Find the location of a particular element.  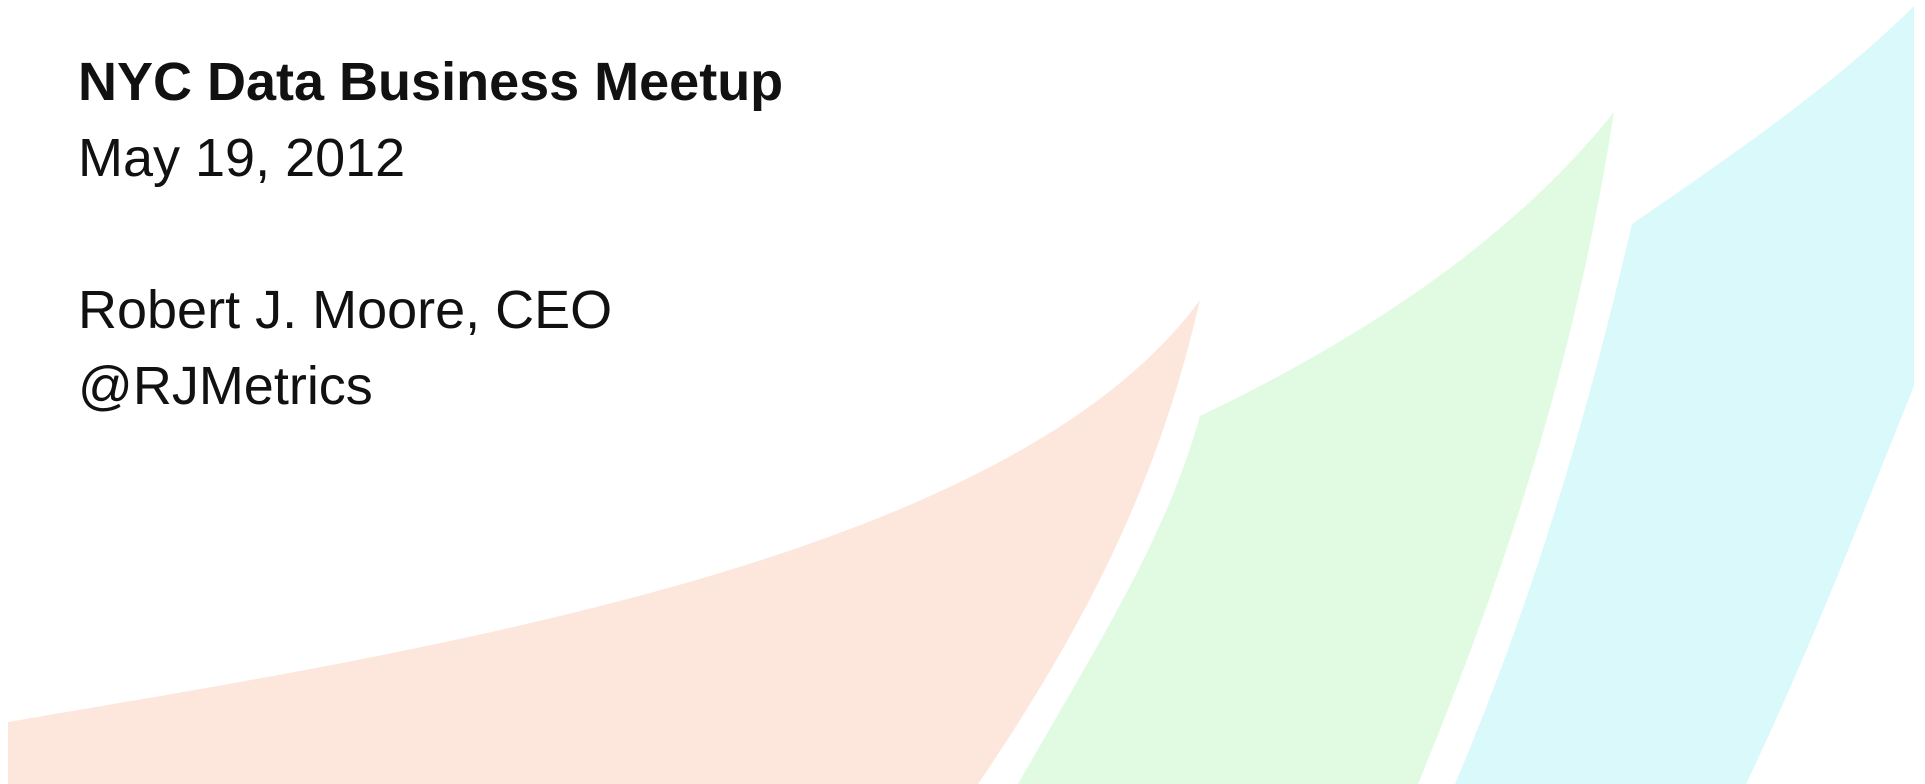

twitter-handle: @RJMetrics is located at coordinates (225, 386).